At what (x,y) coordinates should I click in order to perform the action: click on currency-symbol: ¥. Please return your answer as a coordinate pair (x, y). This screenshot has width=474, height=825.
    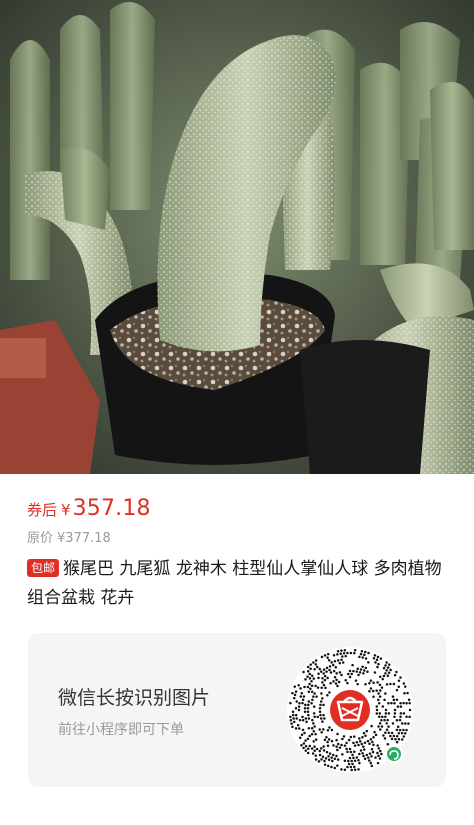
    Looking at the image, I should click on (66, 510).